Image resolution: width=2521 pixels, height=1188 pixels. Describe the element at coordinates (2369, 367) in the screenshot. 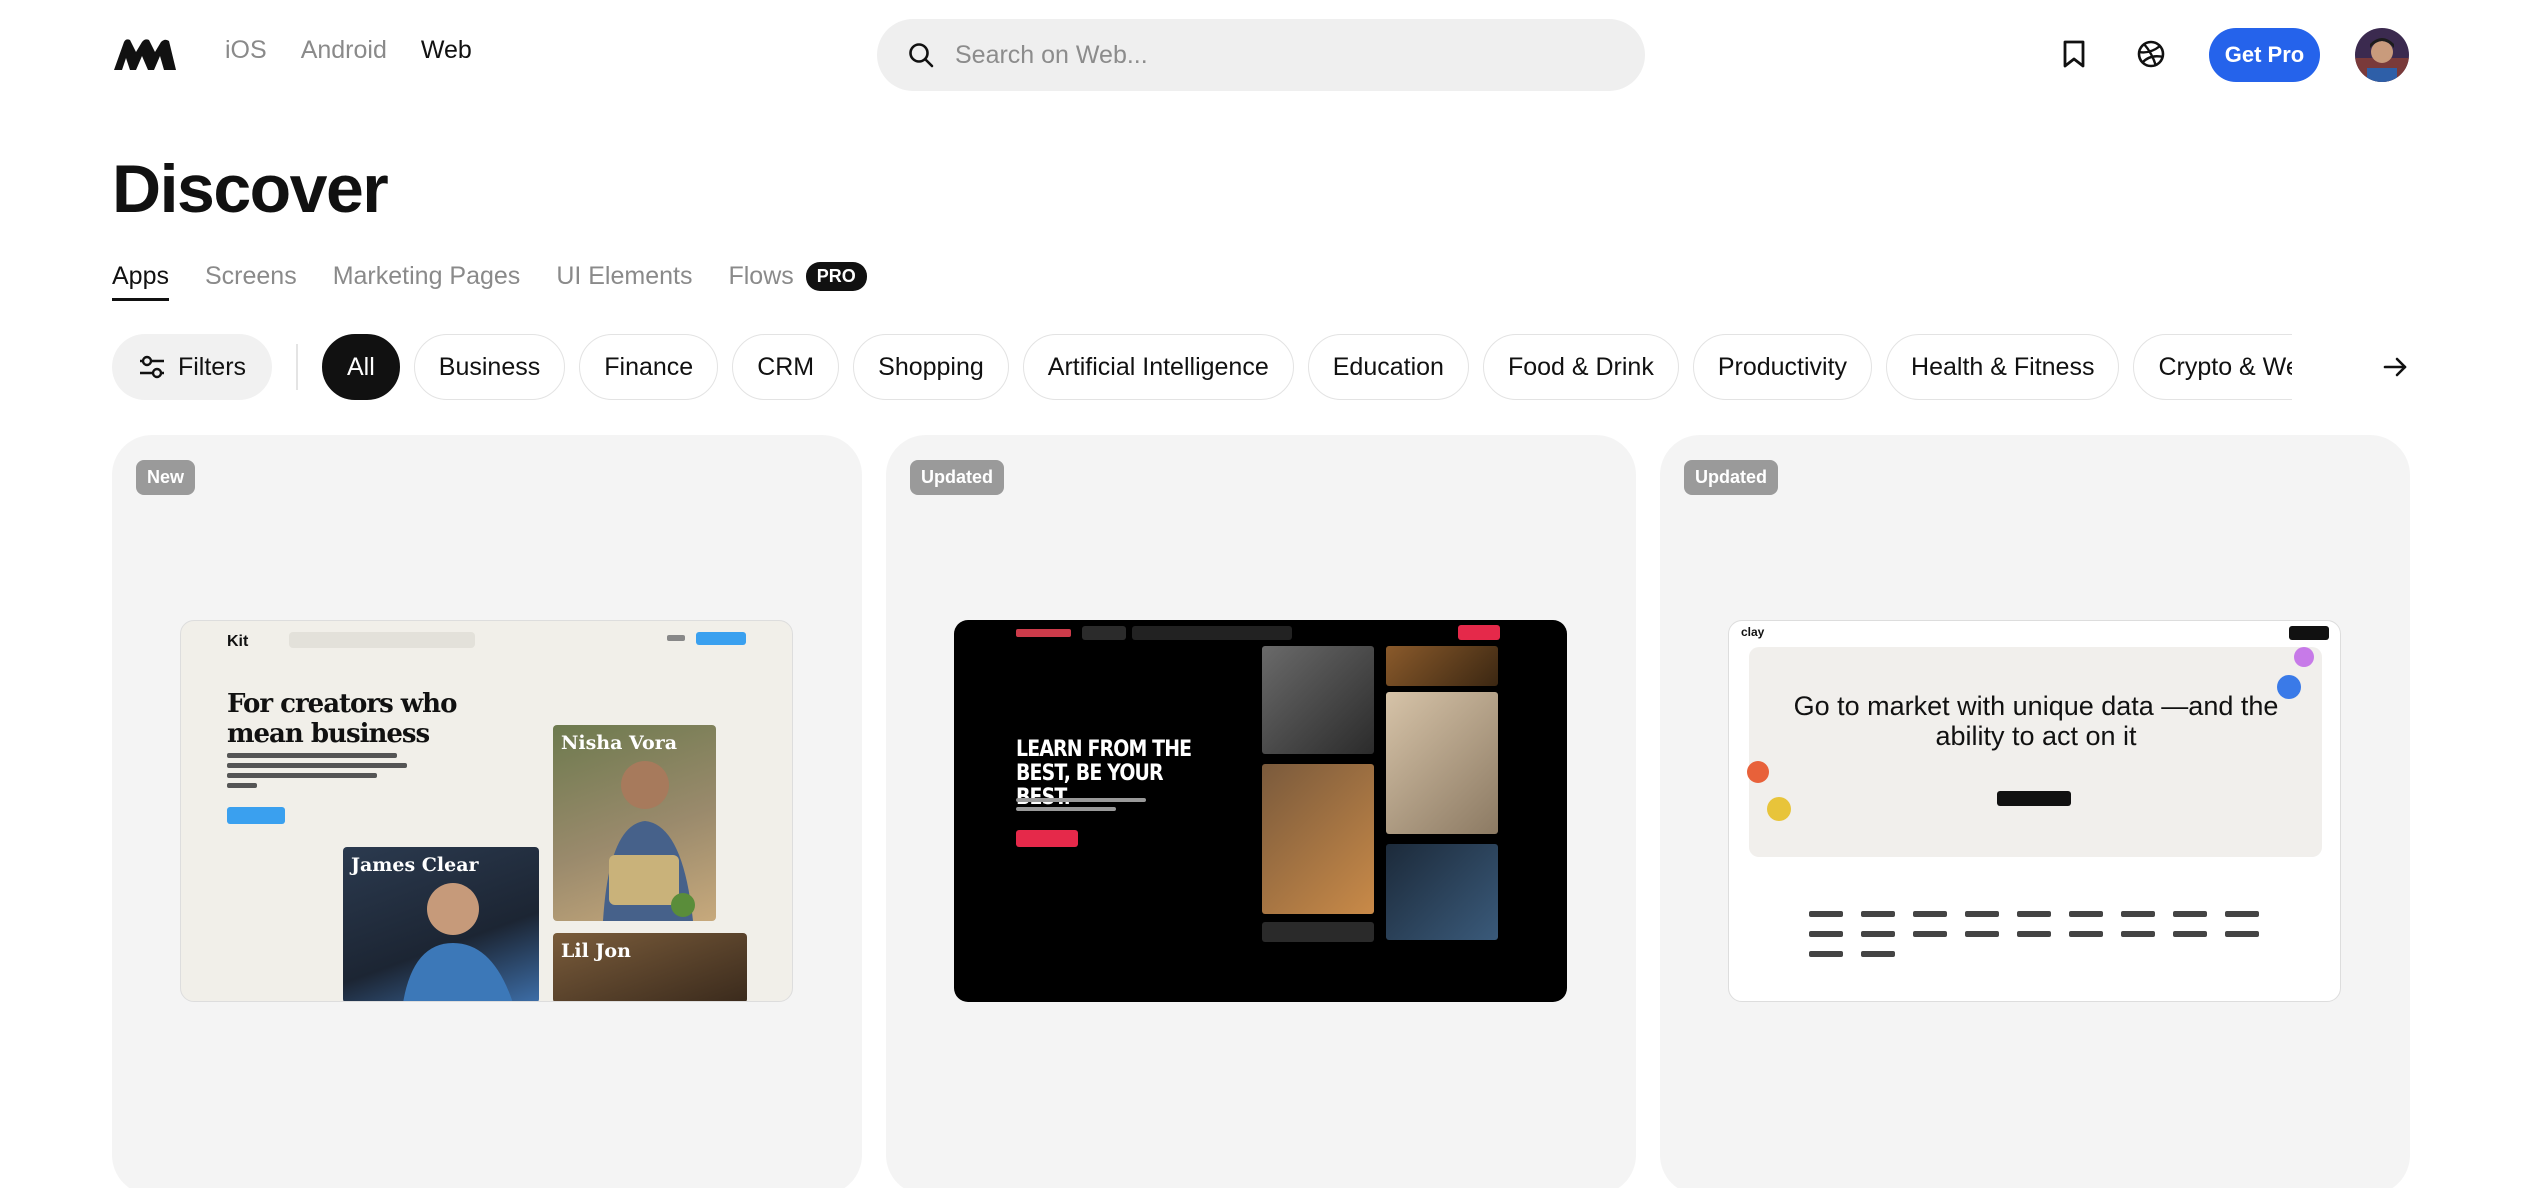

I see `chips-scroll-right-button` at that location.